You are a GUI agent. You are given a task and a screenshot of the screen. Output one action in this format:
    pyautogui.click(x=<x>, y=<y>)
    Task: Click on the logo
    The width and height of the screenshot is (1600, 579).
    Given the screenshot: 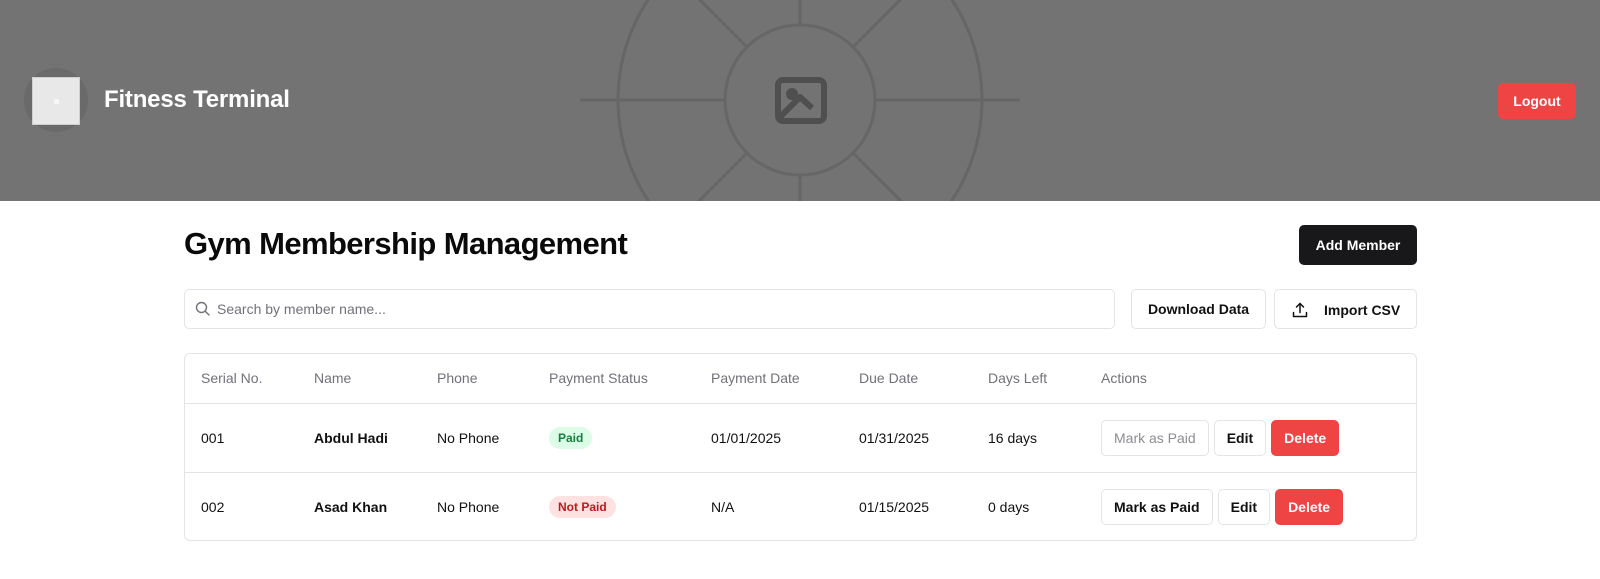 What is the action you would take?
    pyautogui.click(x=56, y=101)
    